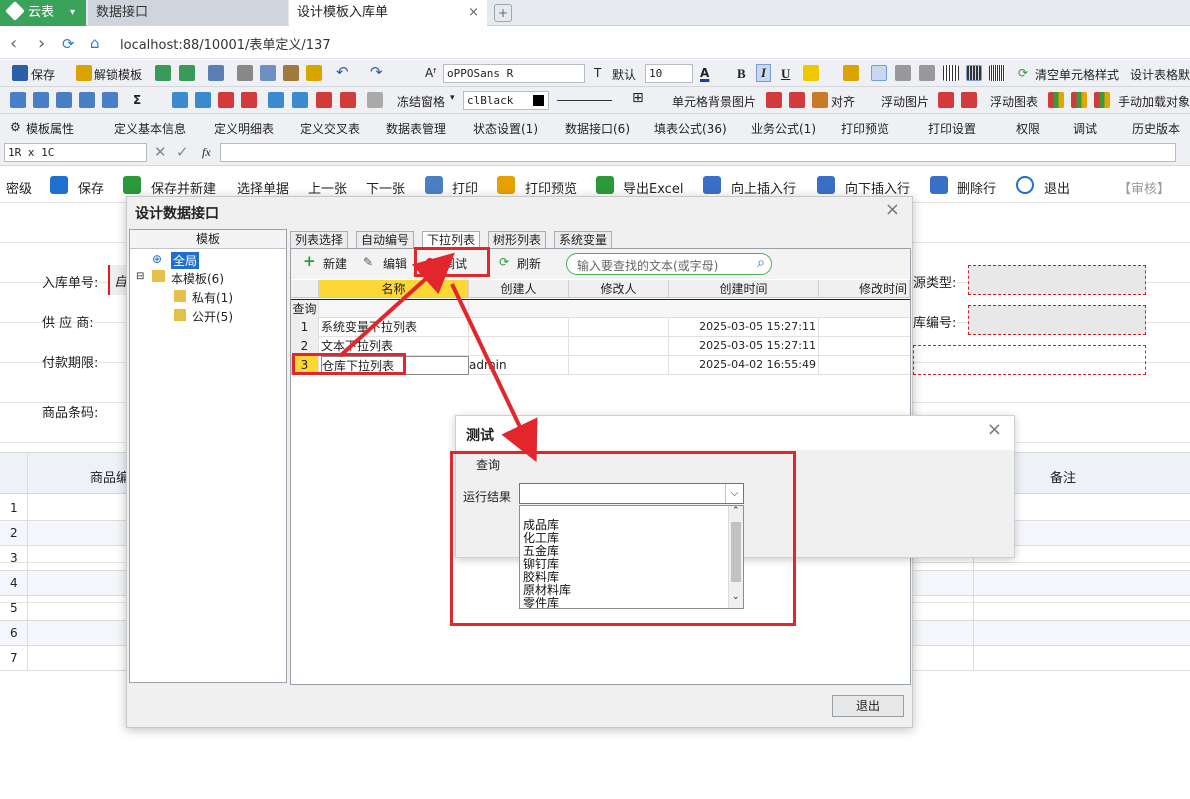 The width and height of the screenshot is (1190, 799). Describe the element at coordinates (1160, 74) in the screenshot. I see `design-table-button: 设计表格默` at that location.